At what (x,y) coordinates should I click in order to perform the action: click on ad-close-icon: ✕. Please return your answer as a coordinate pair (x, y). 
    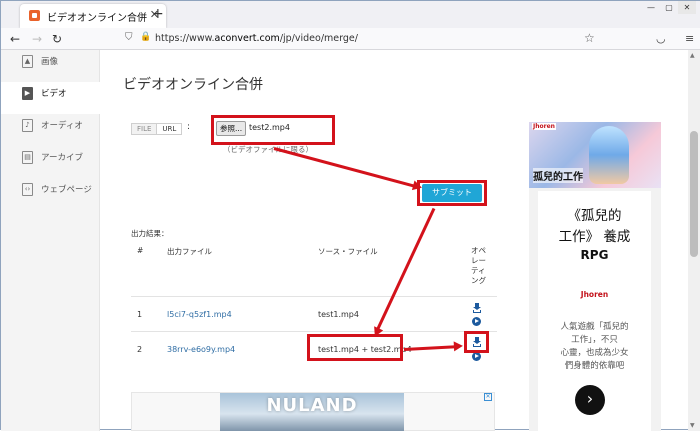
    Looking at the image, I should click on (488, 397).